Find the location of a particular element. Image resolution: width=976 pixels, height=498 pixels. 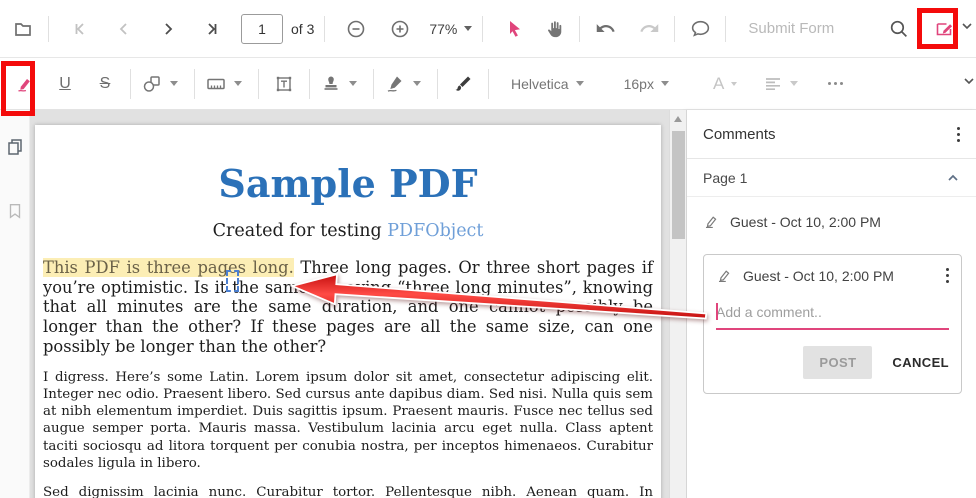

pdfobject-link: PDFObject is located at coordinates (435, 231).